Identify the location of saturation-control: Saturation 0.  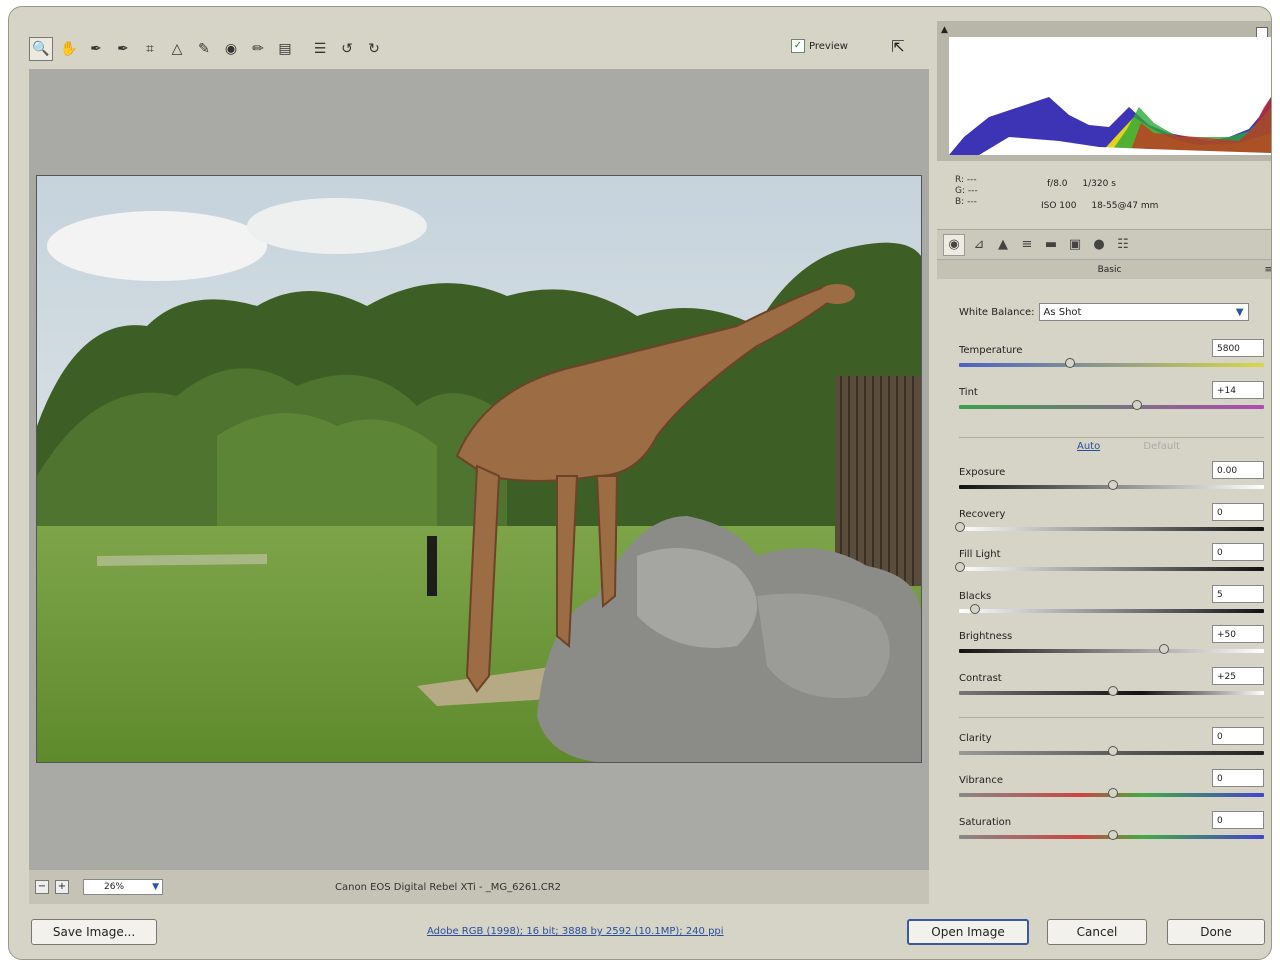
(1111, 835).